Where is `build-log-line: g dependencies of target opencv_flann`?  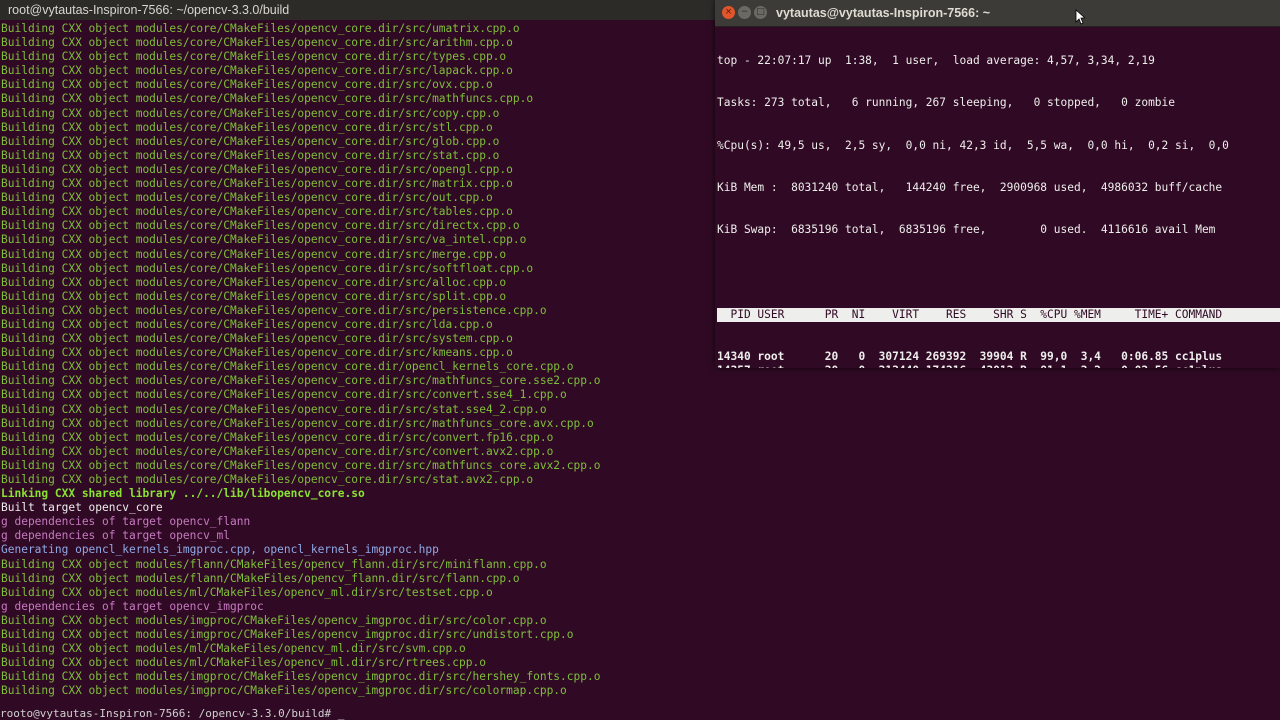 build-log-line: g dependencies of target opencv_flann is located at coordinates (126, 522).